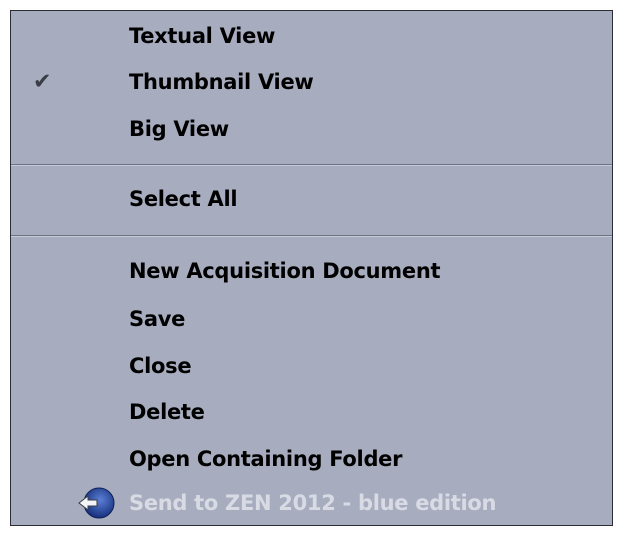  I want to click on menu-item-big-view: Big View, so click(311, 129).